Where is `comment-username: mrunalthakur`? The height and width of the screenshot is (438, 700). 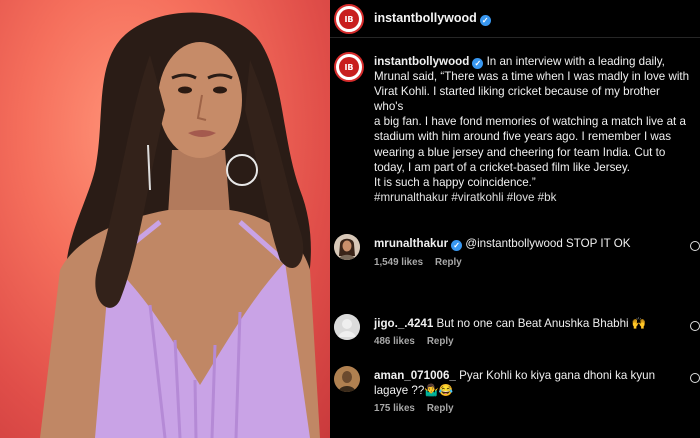
comment-username: mrunalthakur is located at coordinates (411, 243).